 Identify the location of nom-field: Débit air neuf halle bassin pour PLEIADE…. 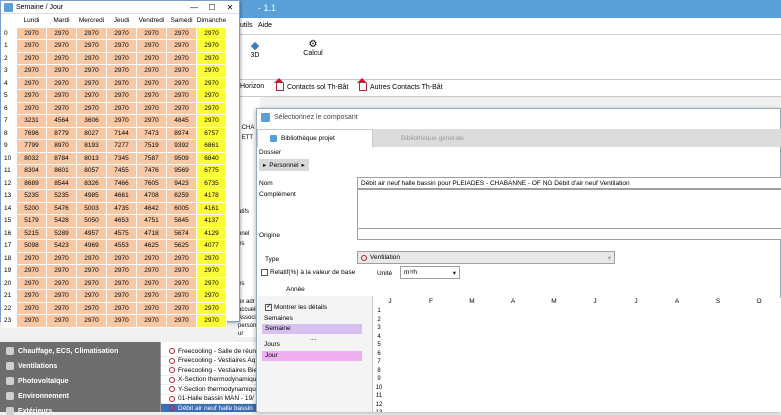
(569, 183).